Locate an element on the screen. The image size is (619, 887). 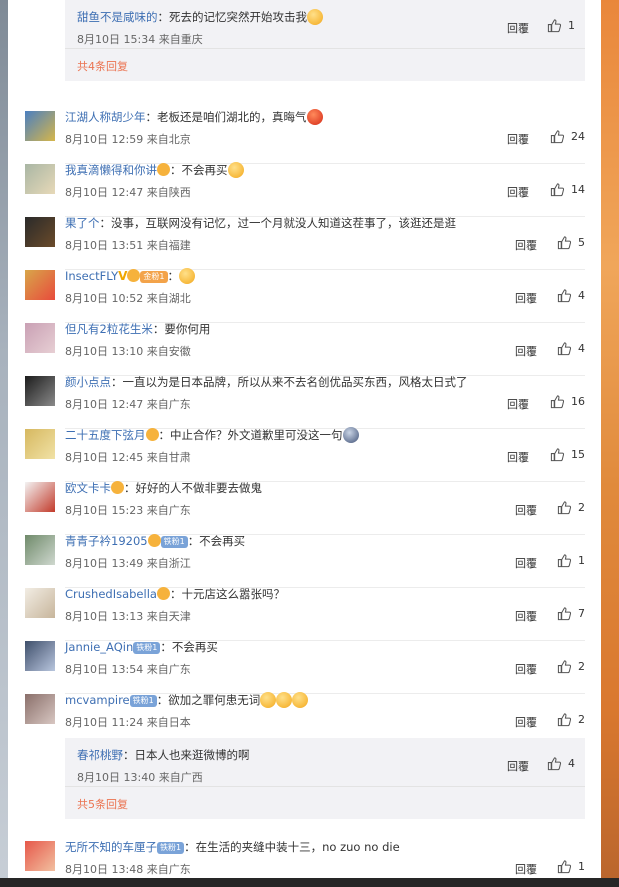
like-count: 14 is located at coordinates (578, 189).